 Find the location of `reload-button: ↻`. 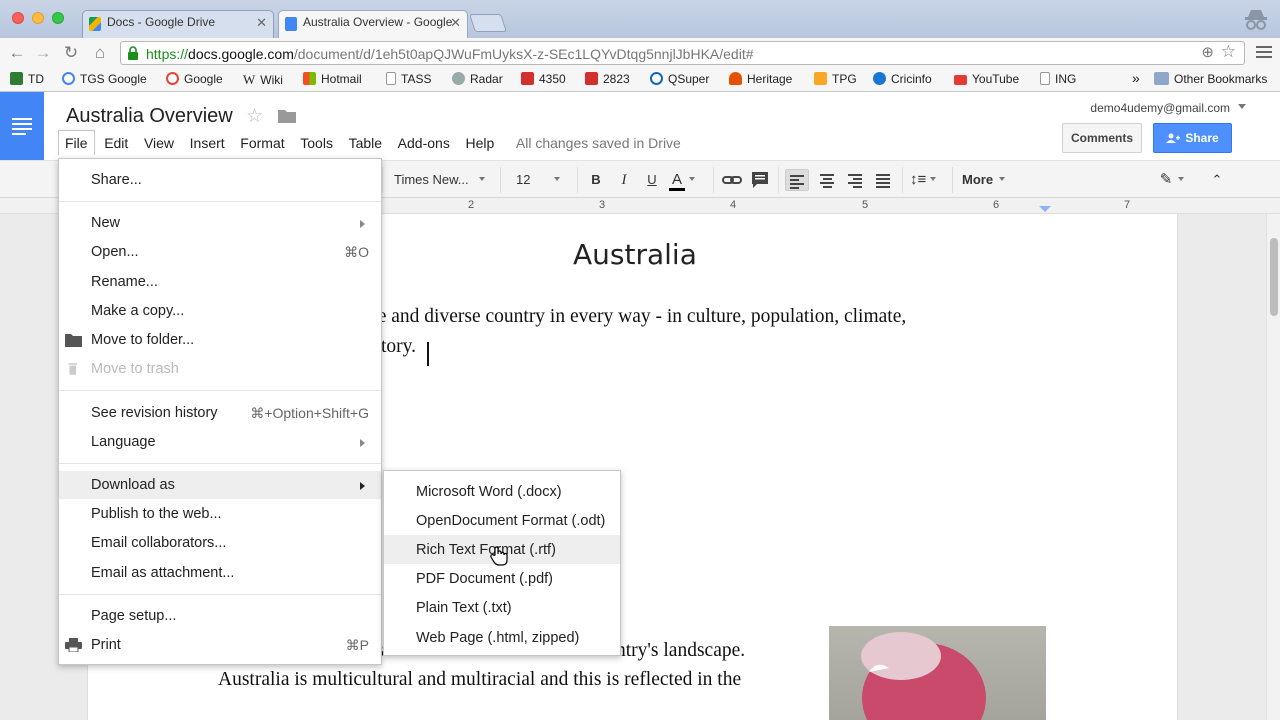

reload-button: ↻ is located at coordinates (71, 53).